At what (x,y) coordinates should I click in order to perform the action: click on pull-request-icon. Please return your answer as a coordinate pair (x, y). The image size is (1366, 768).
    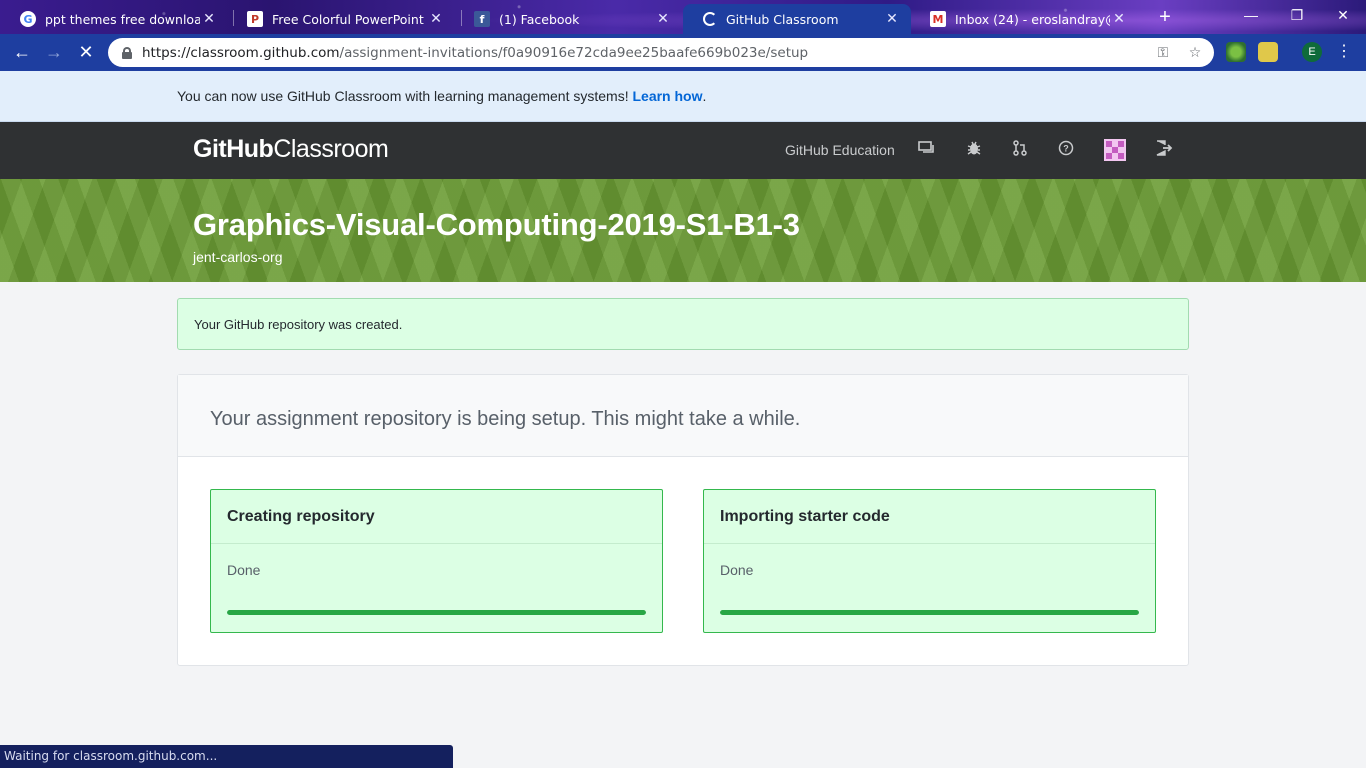
    Looking at the image, I should click on (1020, 150).